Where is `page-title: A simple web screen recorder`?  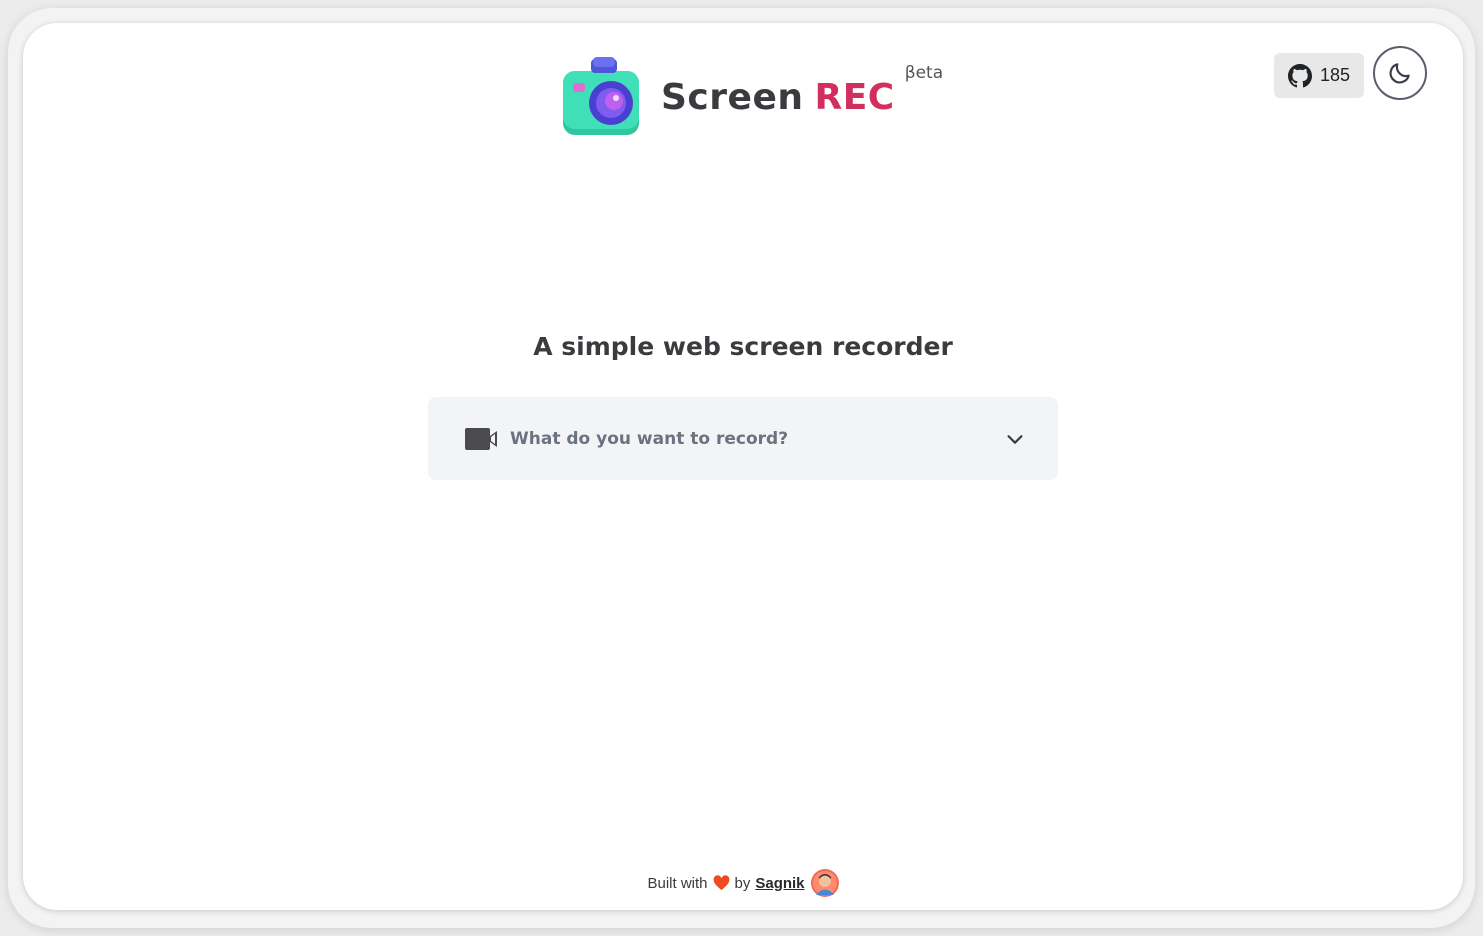
page-title: A simple web screen recorder is located at coordinates (743, 346).